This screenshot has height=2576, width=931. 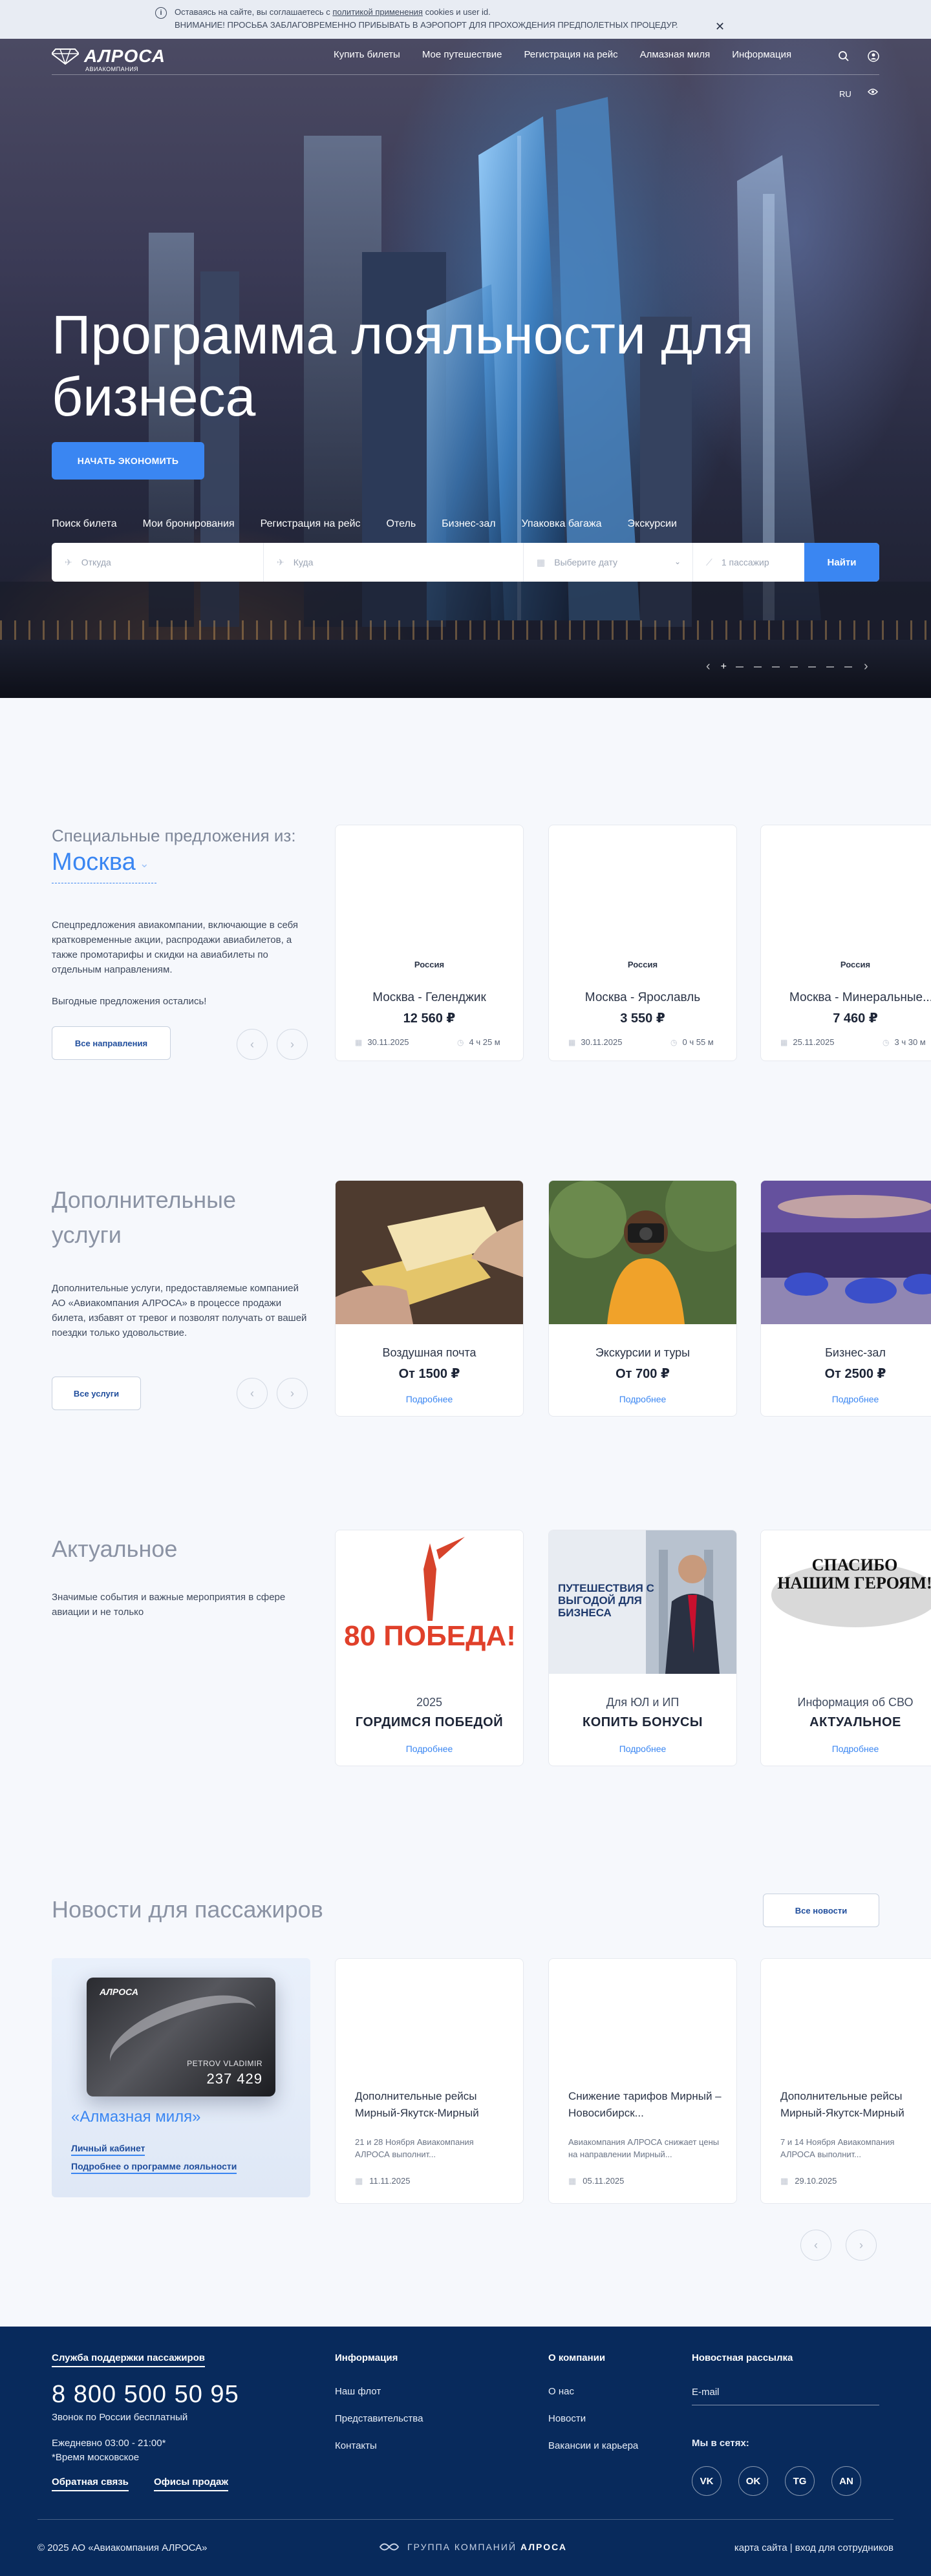 What do you see at coordinates (821, 1910) in the screenshot?
I see `all-news-button: Все новости` at bounding box center [821, 1910].